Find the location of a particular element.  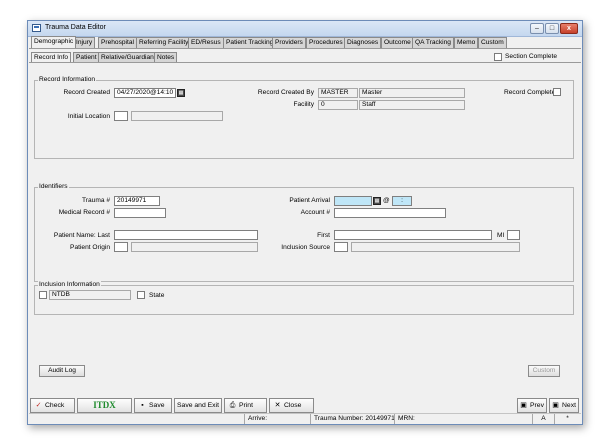

status-mrn: MRN: is located at coordinates (463, 419).